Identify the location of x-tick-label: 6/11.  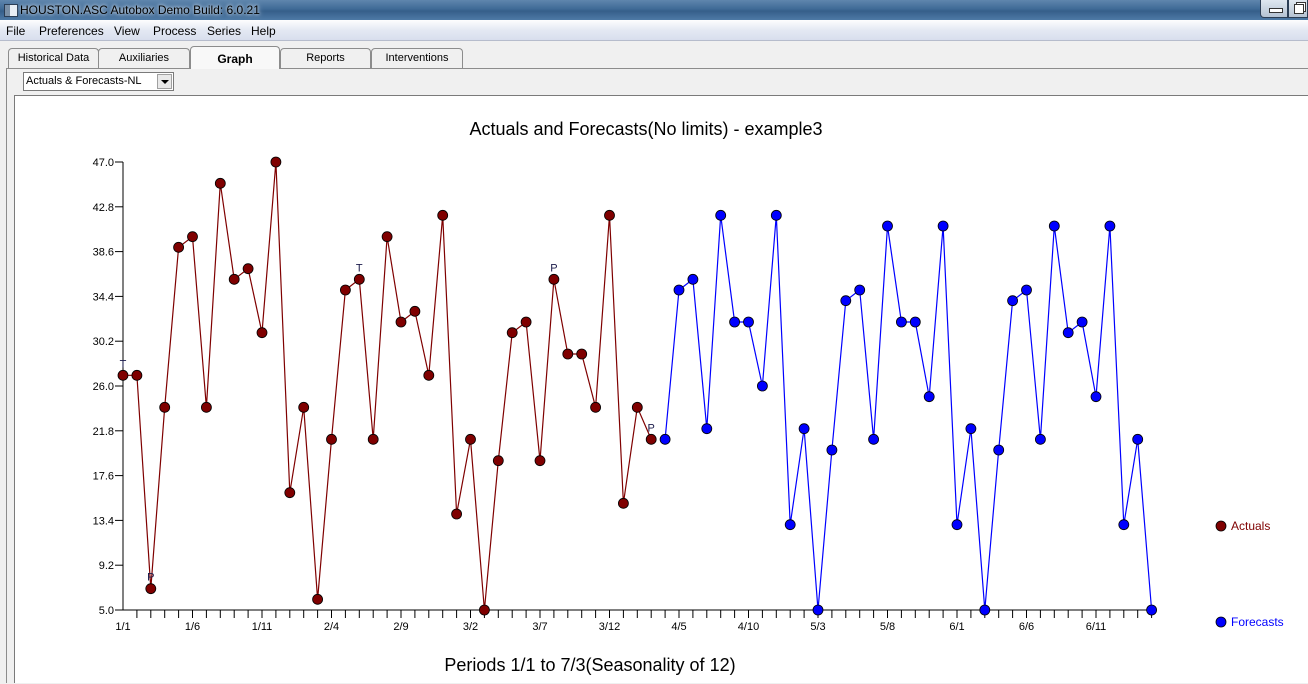
(1096, 627).